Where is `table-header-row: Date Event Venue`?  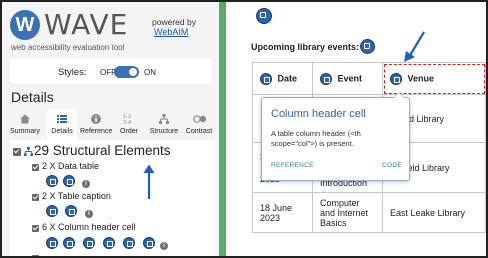
table-header-row: Date Event Venue is located at coordinates (369, 78).